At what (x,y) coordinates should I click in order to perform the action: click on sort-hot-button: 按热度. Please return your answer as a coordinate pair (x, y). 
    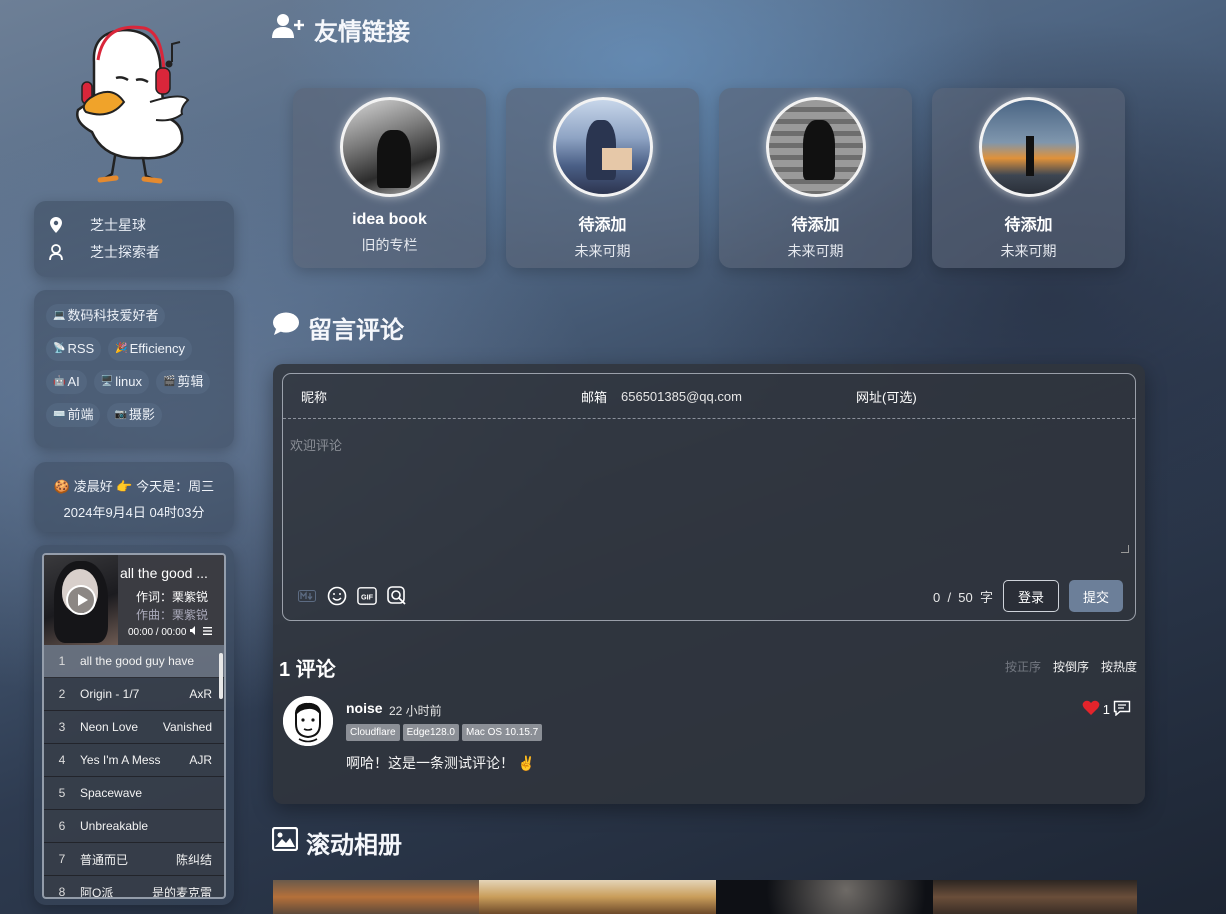
    Looking at the image, I should click on (1119, 666).